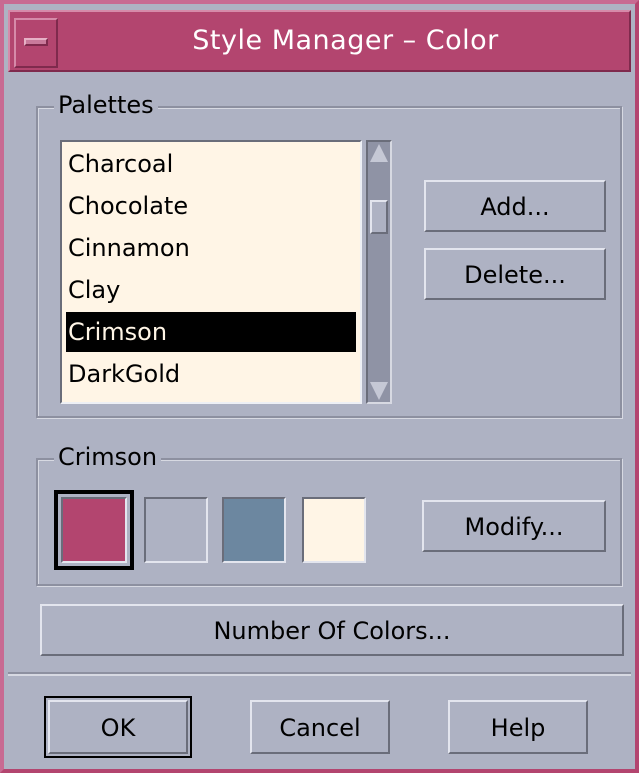 The image size is (639, 773). I want to click on scroll-up-arrow-icon, so click(379, 153).